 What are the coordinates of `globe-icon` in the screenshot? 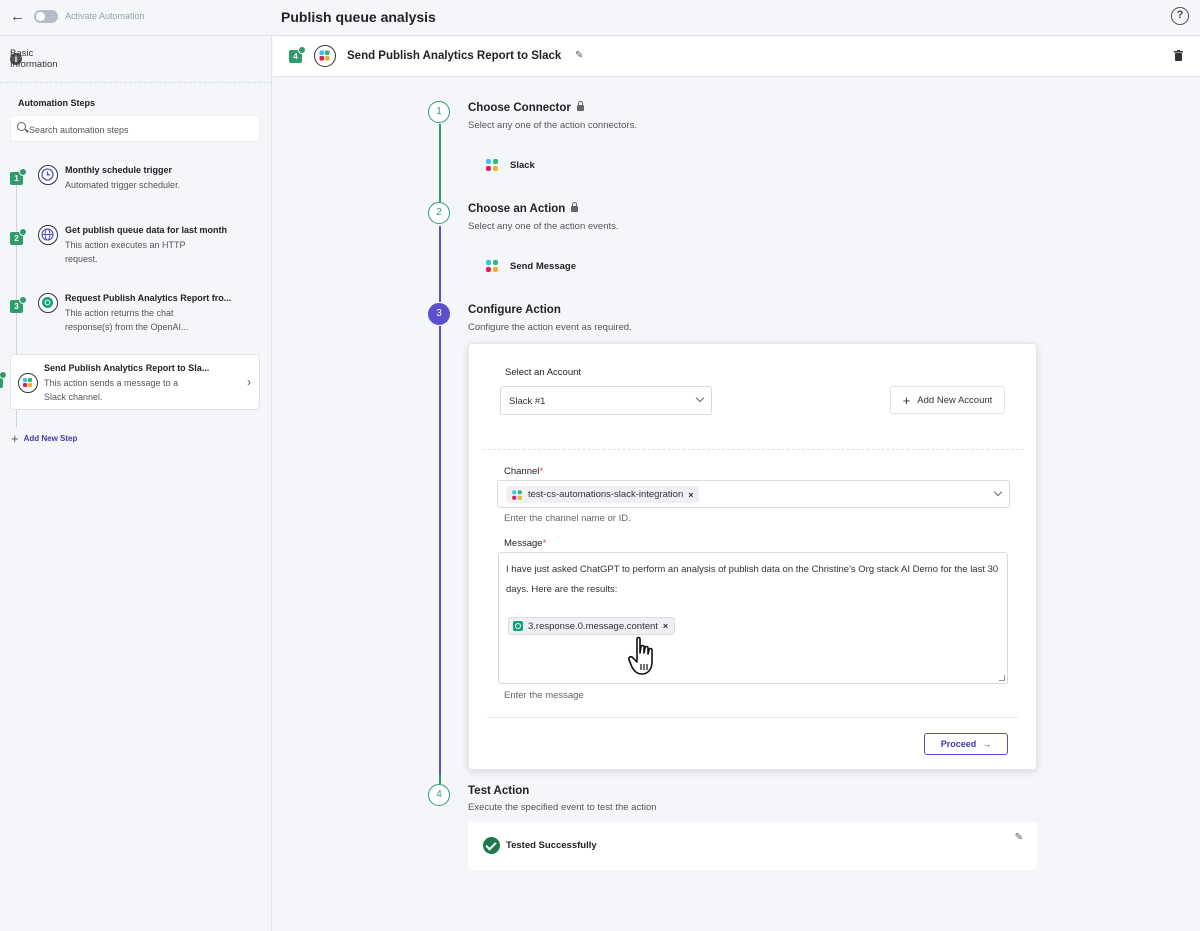 It's located at (48, 235).